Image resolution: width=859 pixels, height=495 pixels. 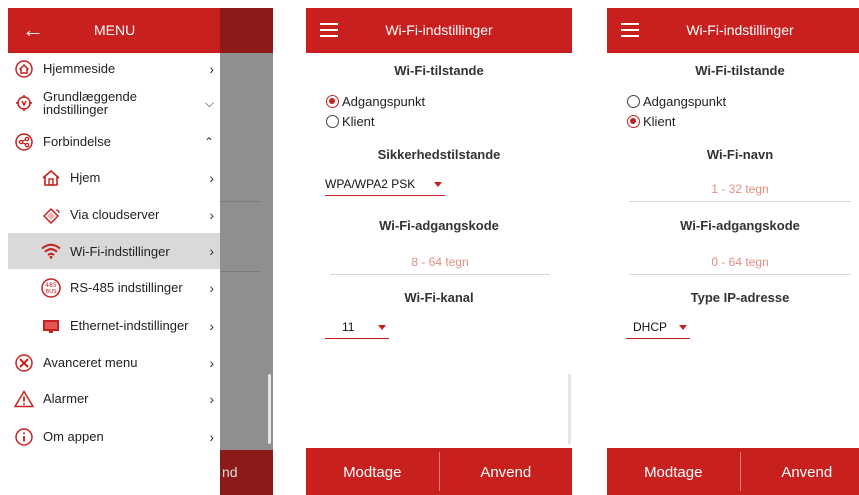 I want to click on tools-icon, so click(x=24, y=363).